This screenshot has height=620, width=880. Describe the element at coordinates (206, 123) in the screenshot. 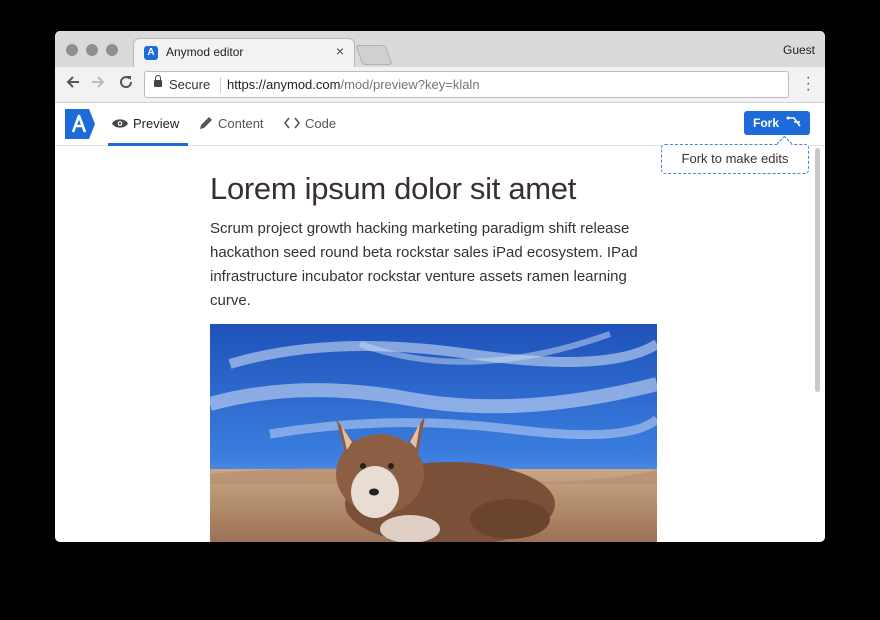

I see `pencil-icon` at that location.